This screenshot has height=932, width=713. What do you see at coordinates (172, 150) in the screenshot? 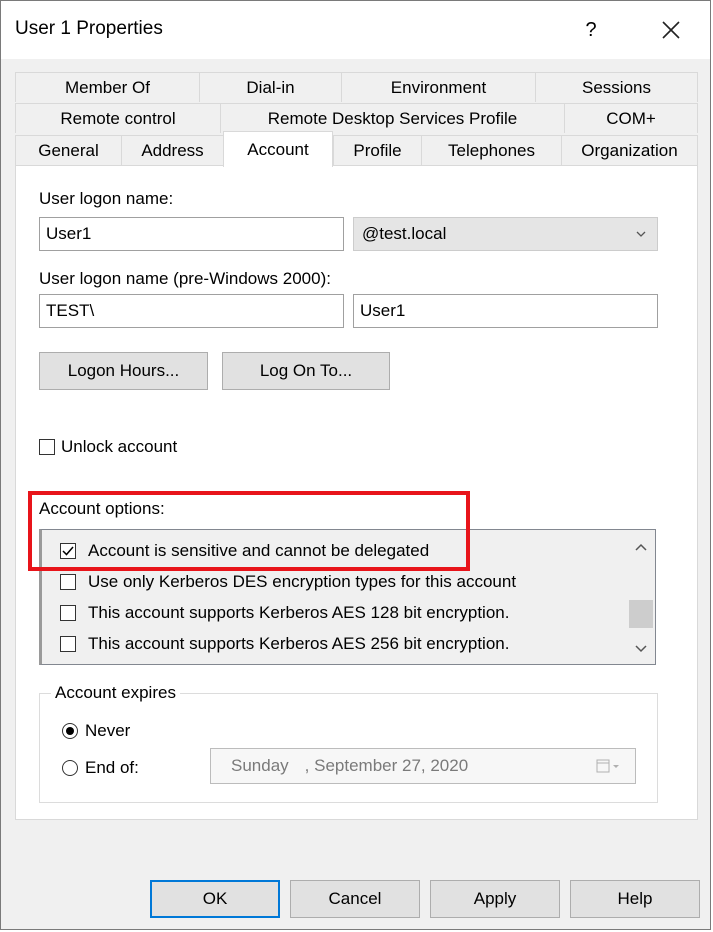
I see `tab-address: Address` at bounding box center [172, 150].